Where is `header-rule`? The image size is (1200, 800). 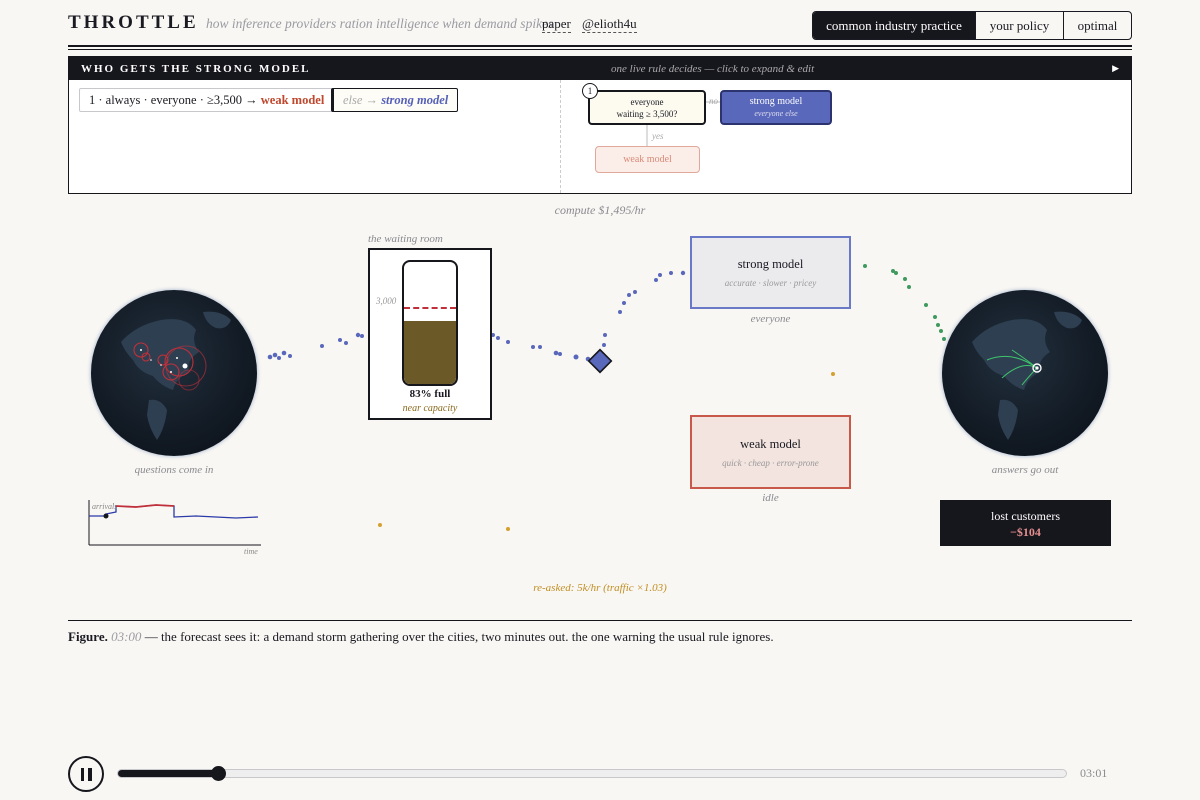 header-rule is located at coordinates (600, 46).